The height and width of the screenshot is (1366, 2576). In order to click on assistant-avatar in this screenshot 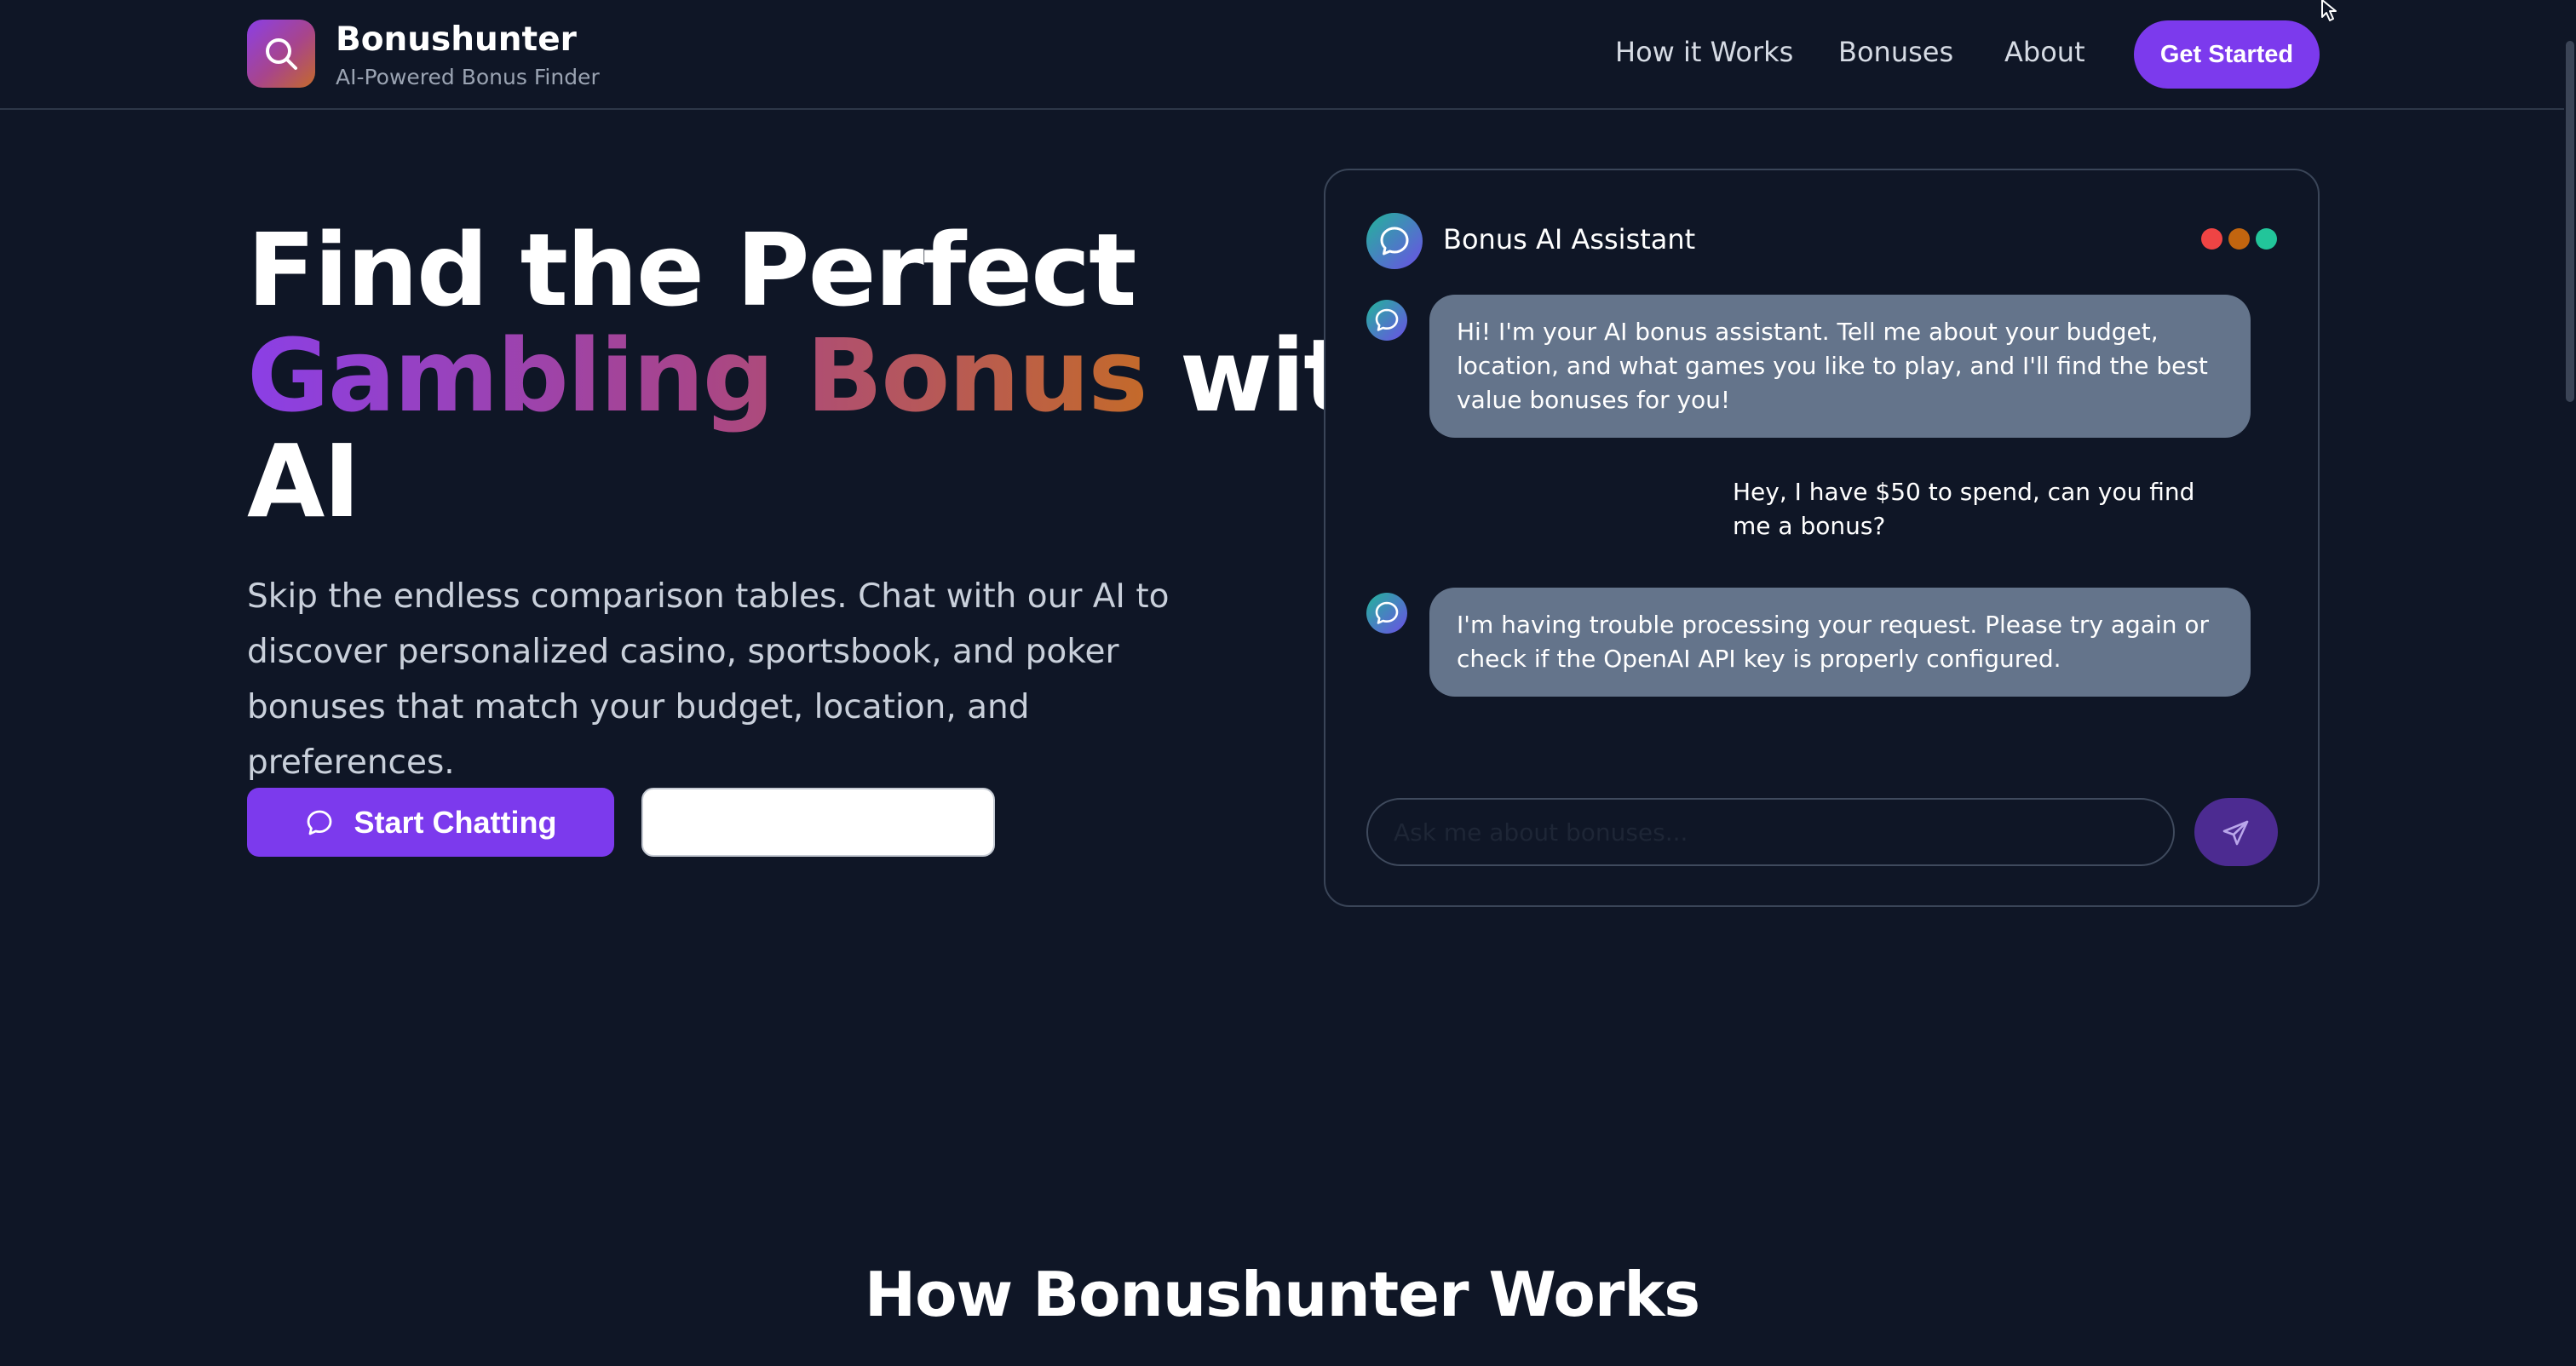, I will do `click(1395, 241)`.